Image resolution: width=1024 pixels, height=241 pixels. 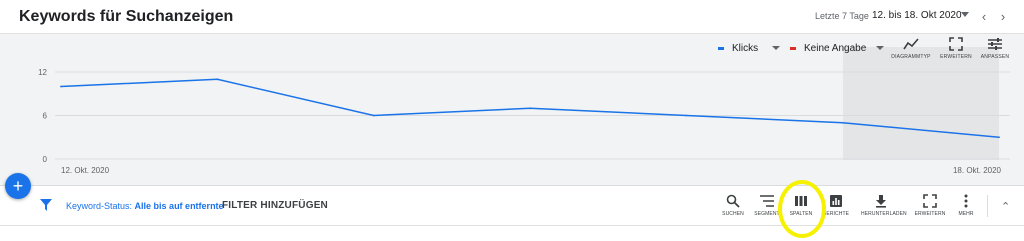 What do you see at coordinates (842, 16) in the screenshot?
I see `date-range-hint: Letzte 7 Tage` at bounding box center [842, 16].